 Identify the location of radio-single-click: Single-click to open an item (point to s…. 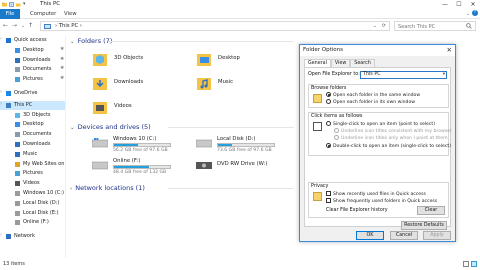
(380, 124).